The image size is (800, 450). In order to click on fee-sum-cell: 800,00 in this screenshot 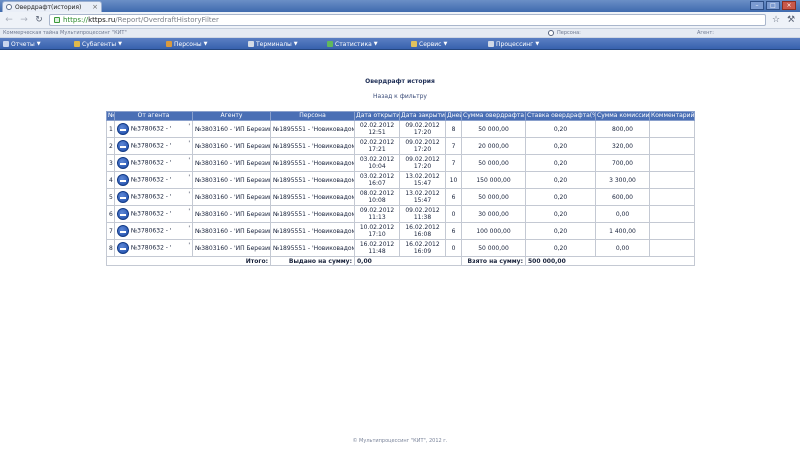, I will do `click(622, 129)`.